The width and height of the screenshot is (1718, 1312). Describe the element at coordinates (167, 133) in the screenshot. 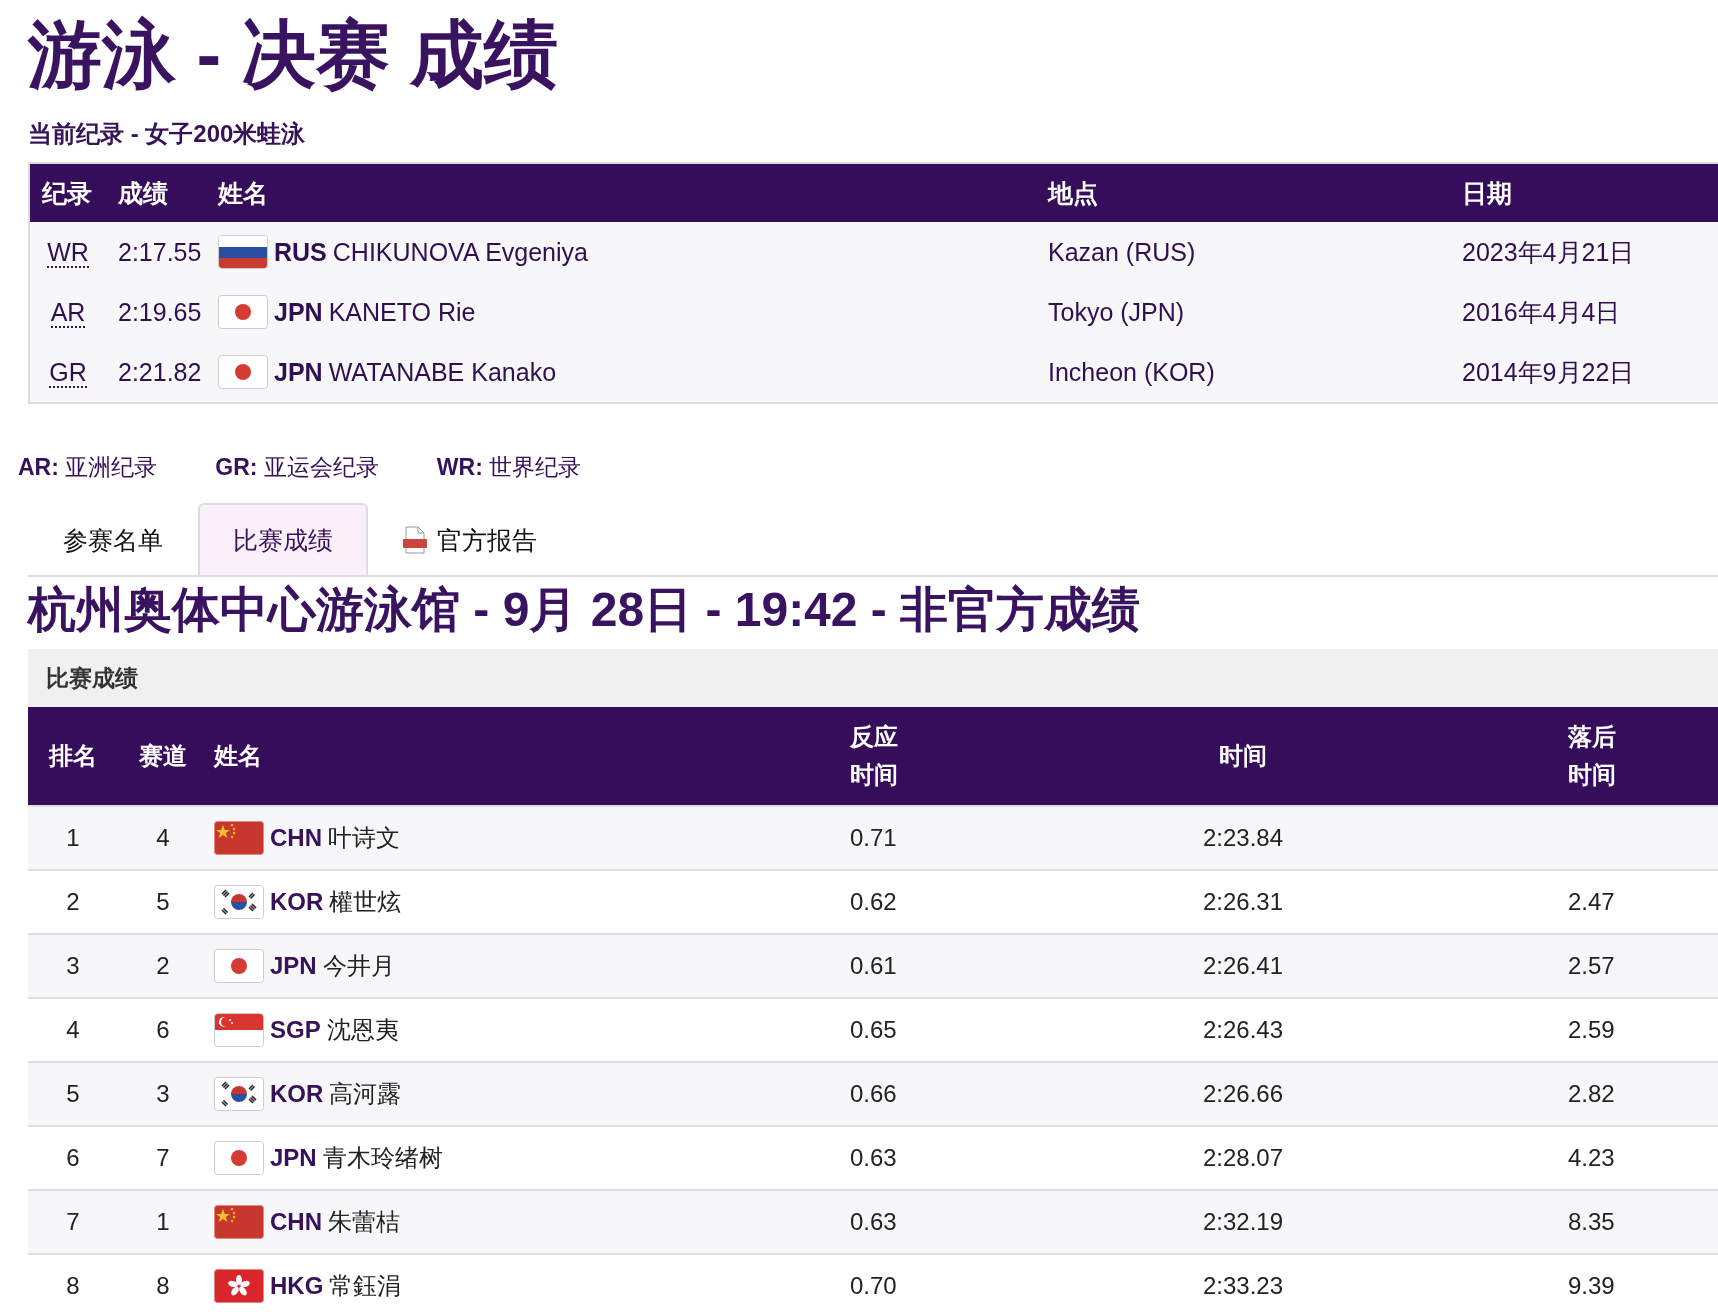

I see `section-title: 当前纪录 - 女子200米蛙泳` at that location.